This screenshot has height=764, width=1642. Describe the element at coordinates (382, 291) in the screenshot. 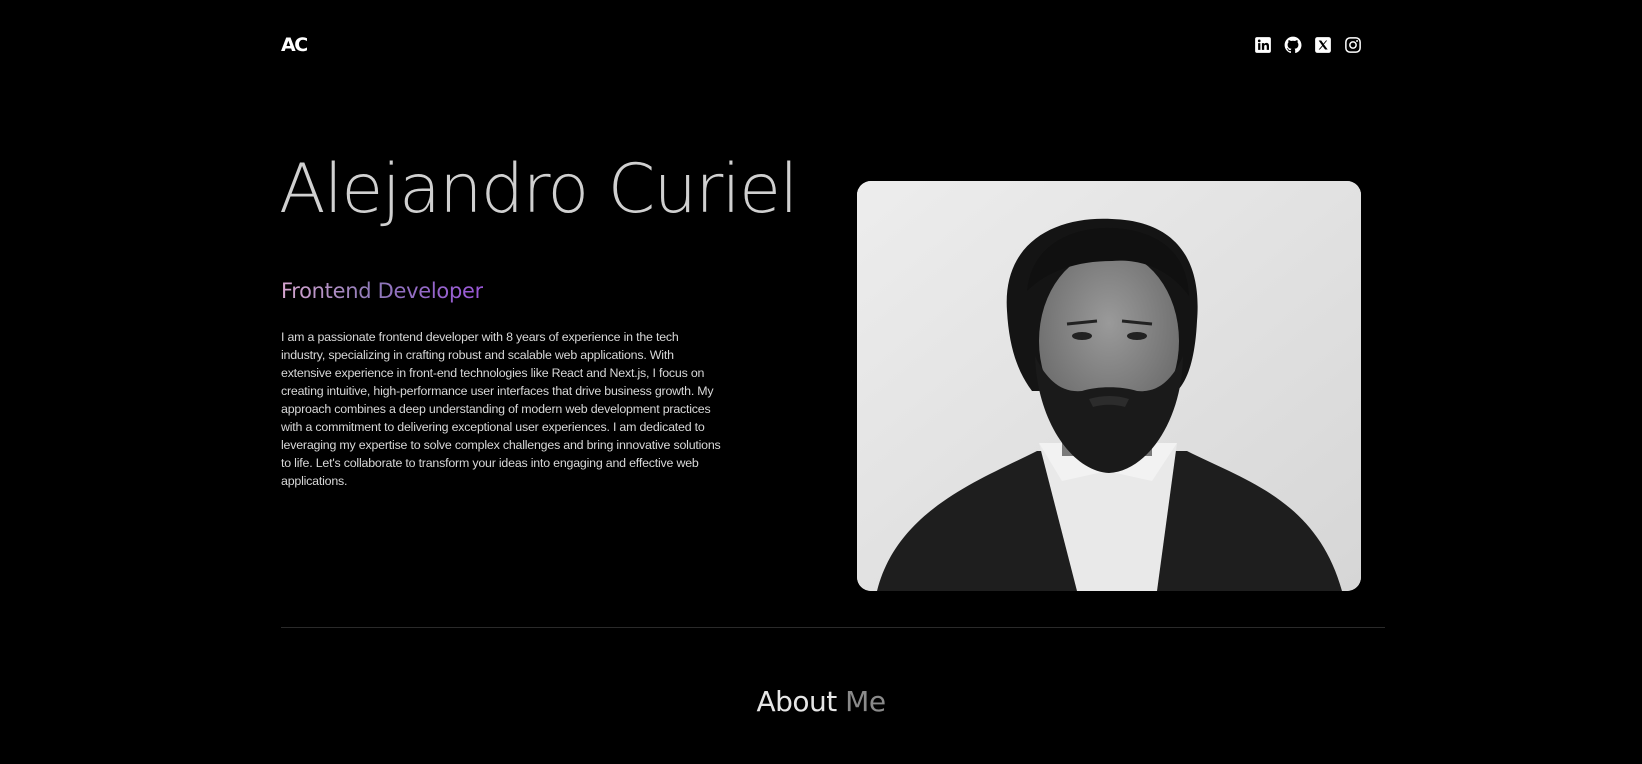

I see `hero-role: Frontend Developer` at that location.